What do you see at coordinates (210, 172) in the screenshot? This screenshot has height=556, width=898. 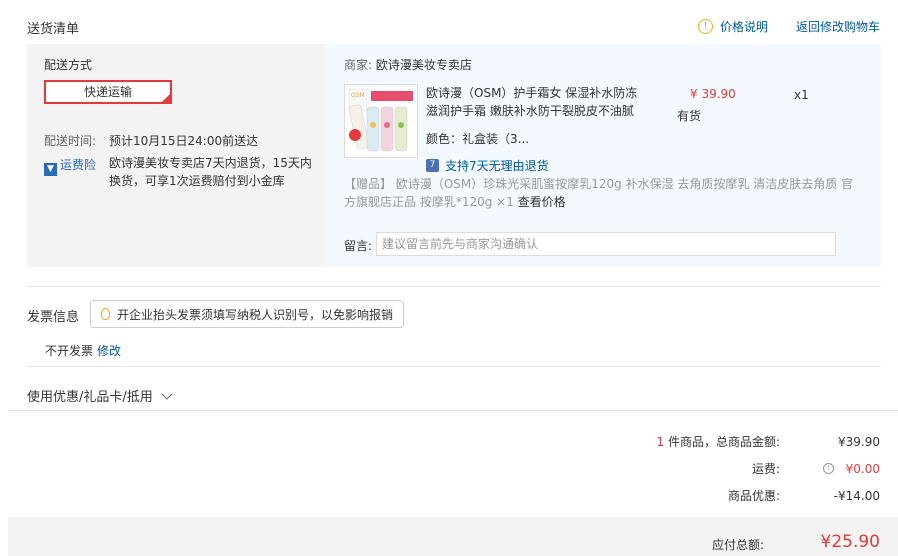 I see `insurance-text: 欧诗漫美妆专卖店7天内退货，15天内换货，可享1次运费赔付到小金库` at bounding box center [210, 172].